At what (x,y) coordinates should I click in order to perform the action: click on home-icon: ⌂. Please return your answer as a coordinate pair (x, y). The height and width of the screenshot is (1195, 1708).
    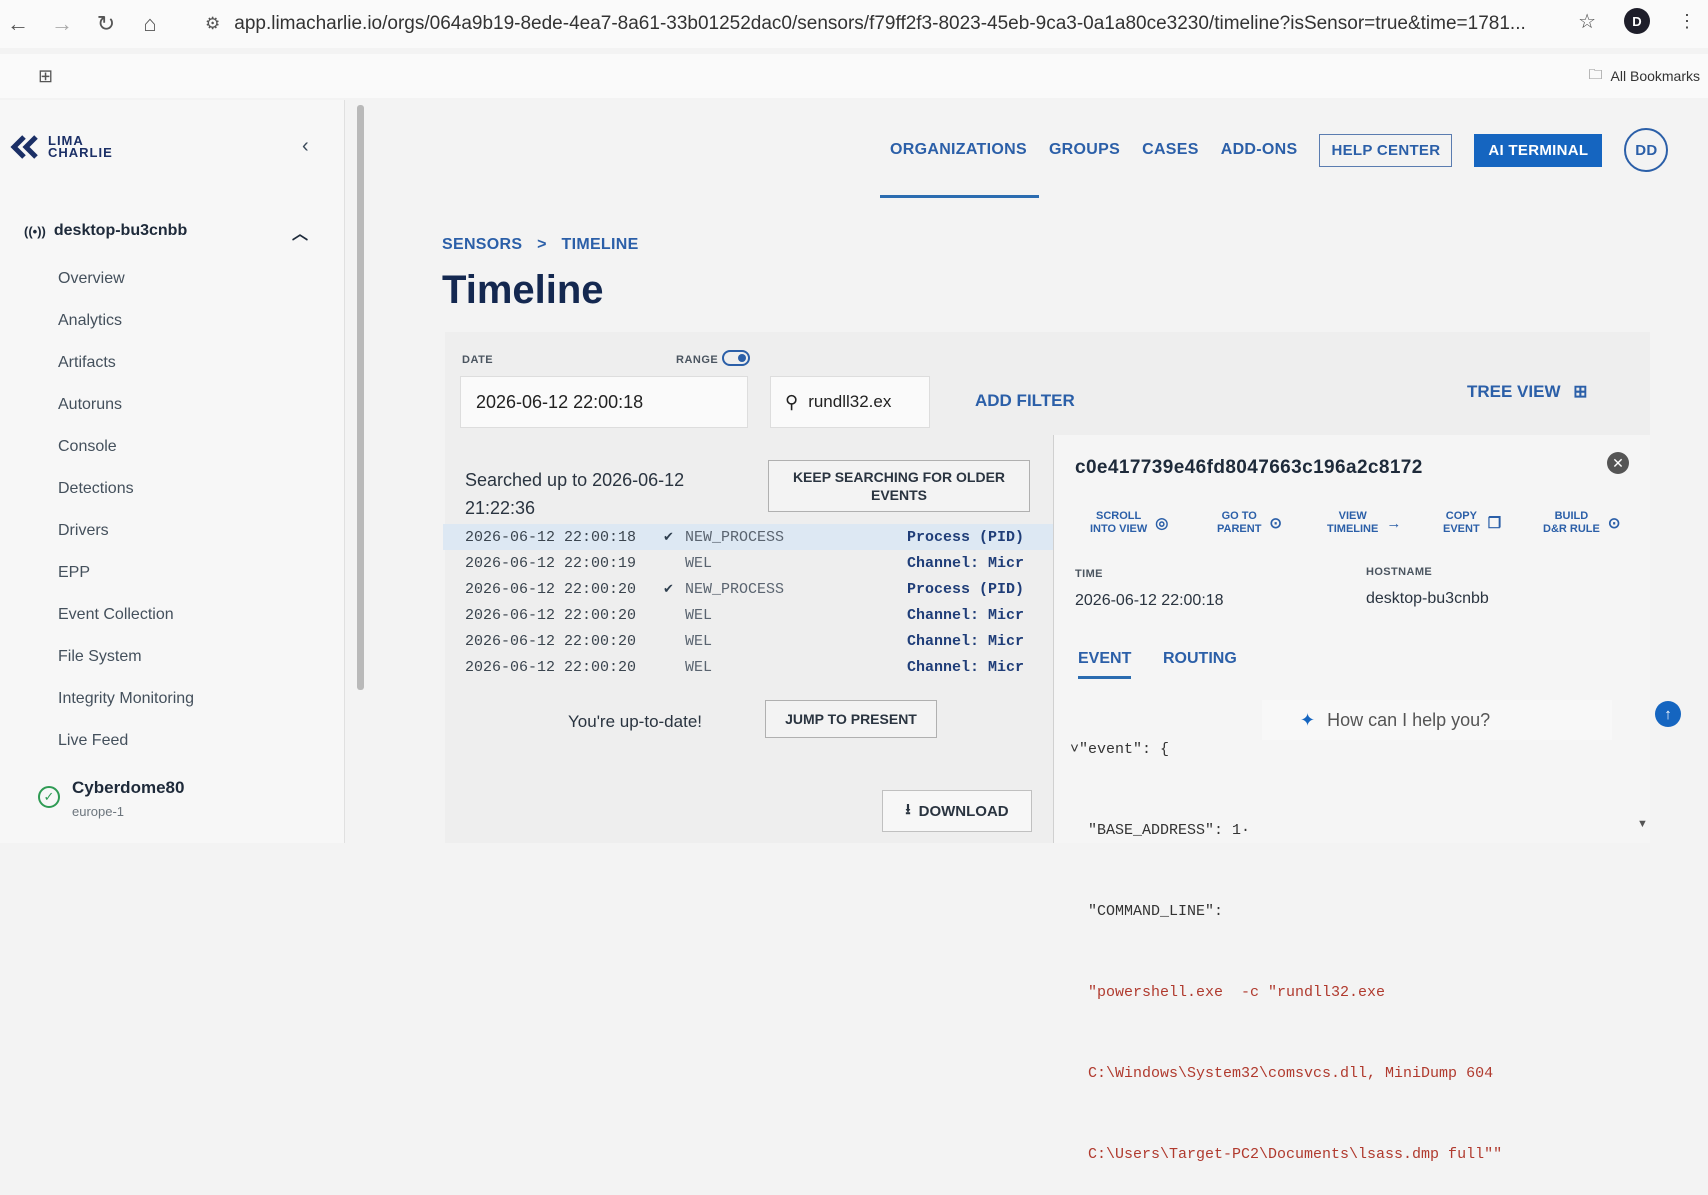
    Looking at the image, I should click on (150, 24).